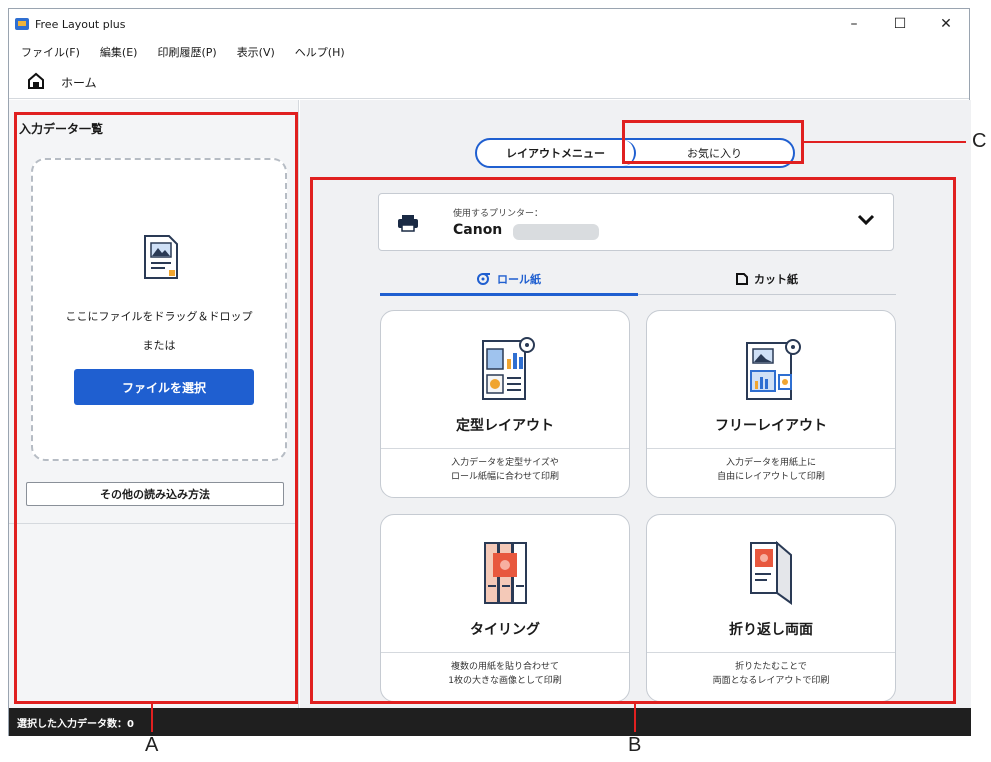 The width and height of the screenshot is (991, 762). I want to click on selected-count-text: 選択した入力データ数：0, so click(75, 724).